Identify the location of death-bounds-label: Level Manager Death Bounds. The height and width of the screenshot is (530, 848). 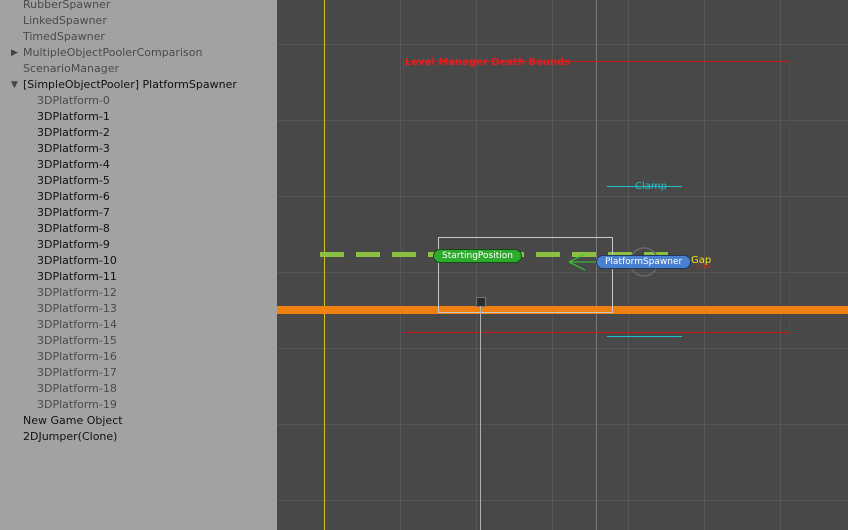
(488, 62).